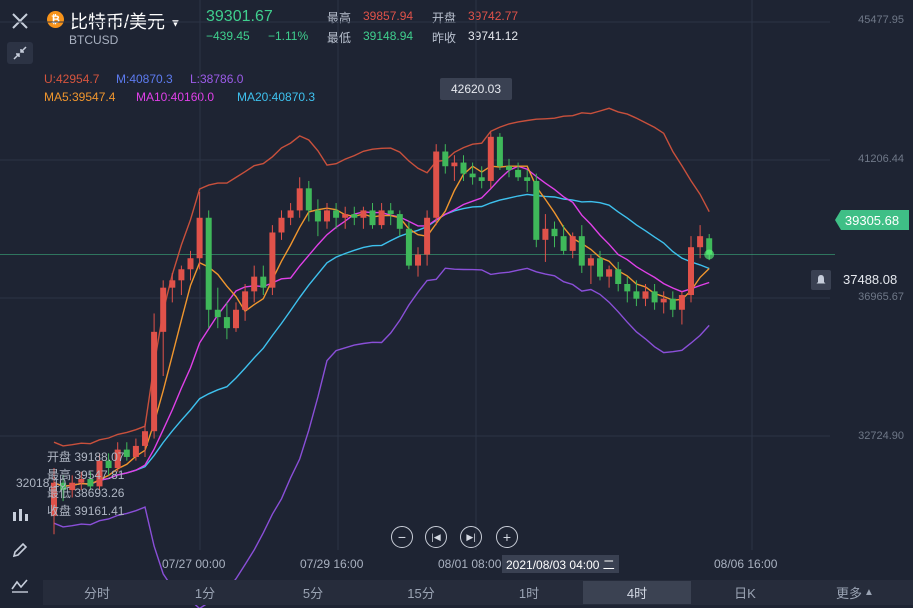  I want to click on y-tick-label: 45477.95, so click(881, 20).